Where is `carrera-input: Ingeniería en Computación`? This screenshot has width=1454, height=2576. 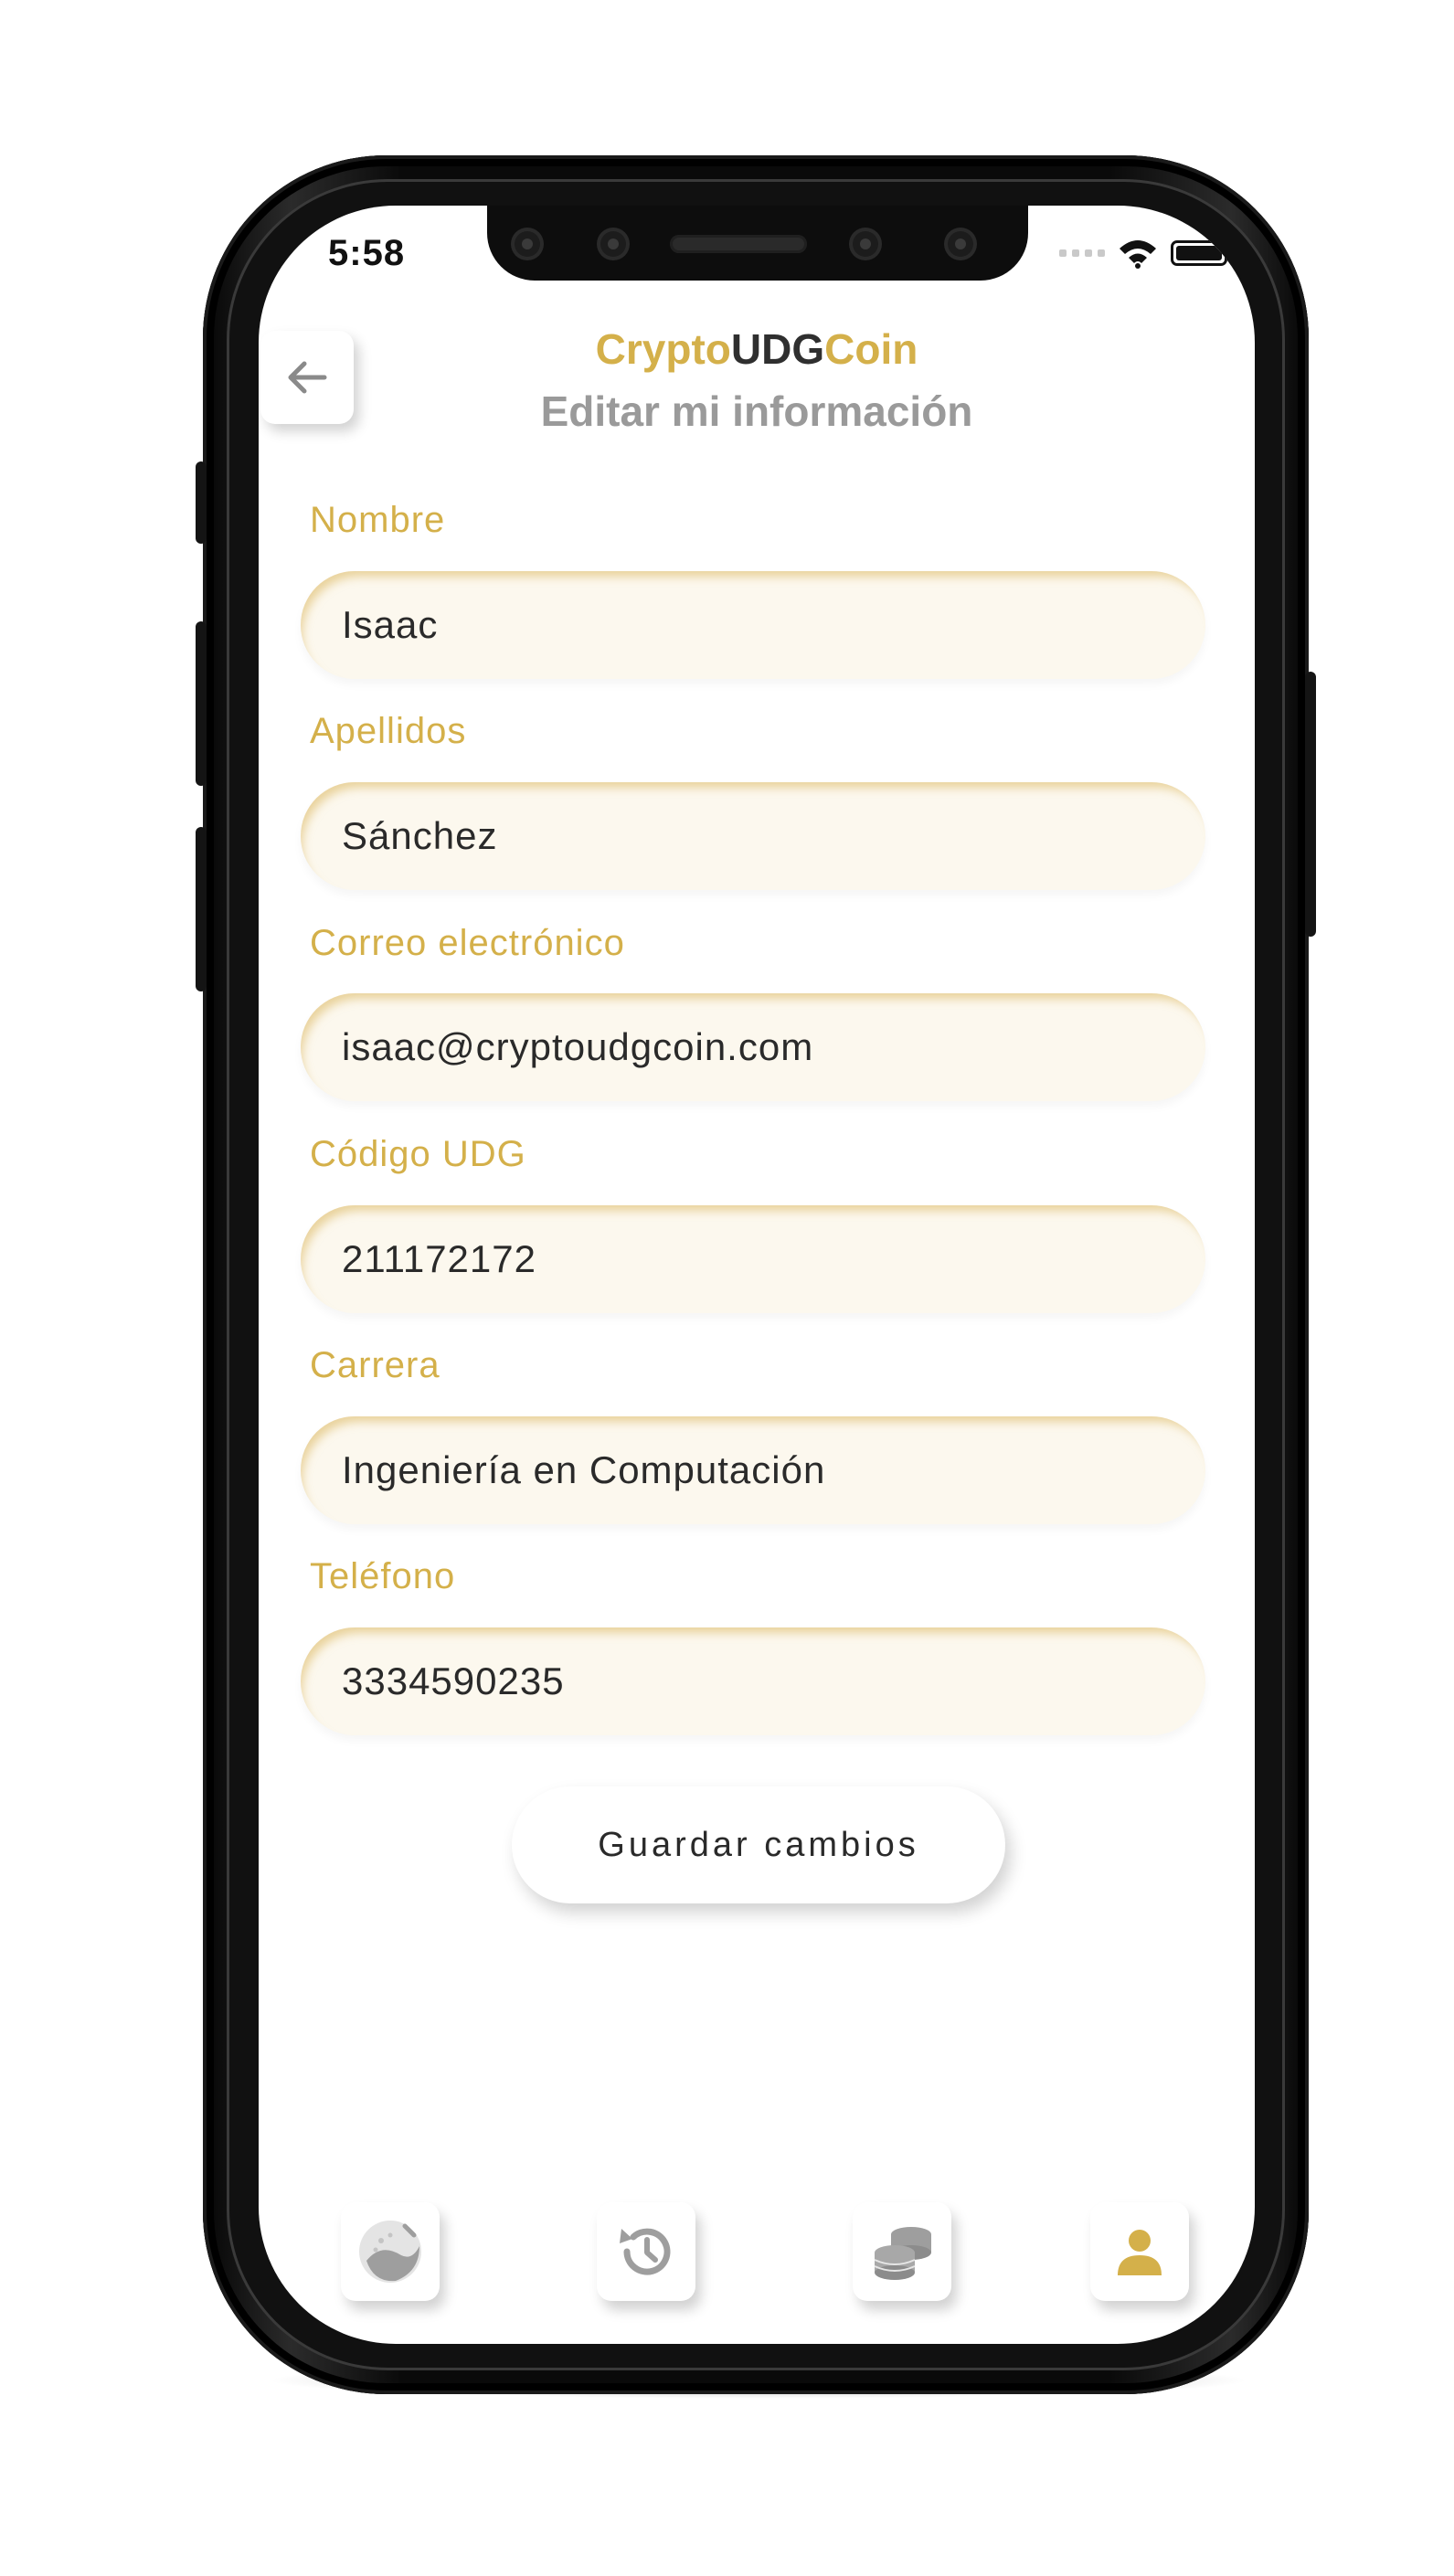 carrera-input: Ingeniería en Computación is located at coordinates (753, 1470).